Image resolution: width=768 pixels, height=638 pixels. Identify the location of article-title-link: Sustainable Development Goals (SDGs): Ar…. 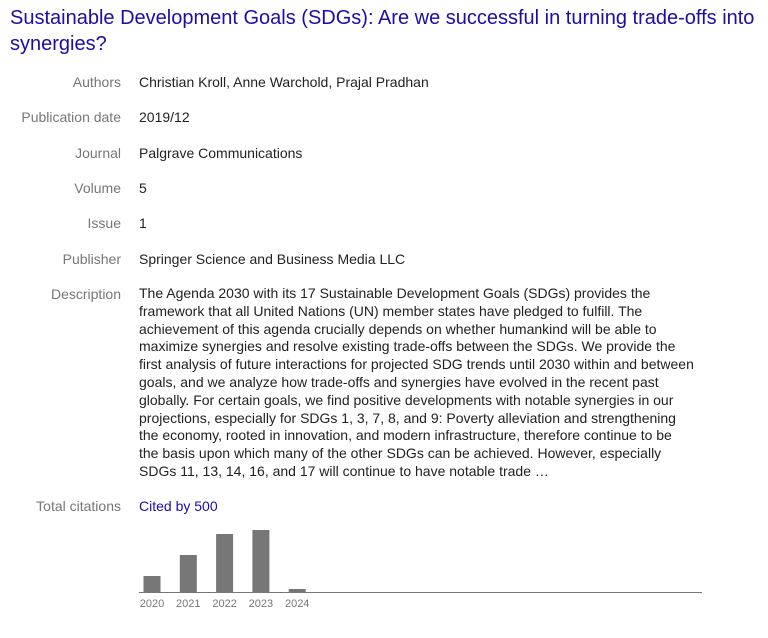
(385, 31).